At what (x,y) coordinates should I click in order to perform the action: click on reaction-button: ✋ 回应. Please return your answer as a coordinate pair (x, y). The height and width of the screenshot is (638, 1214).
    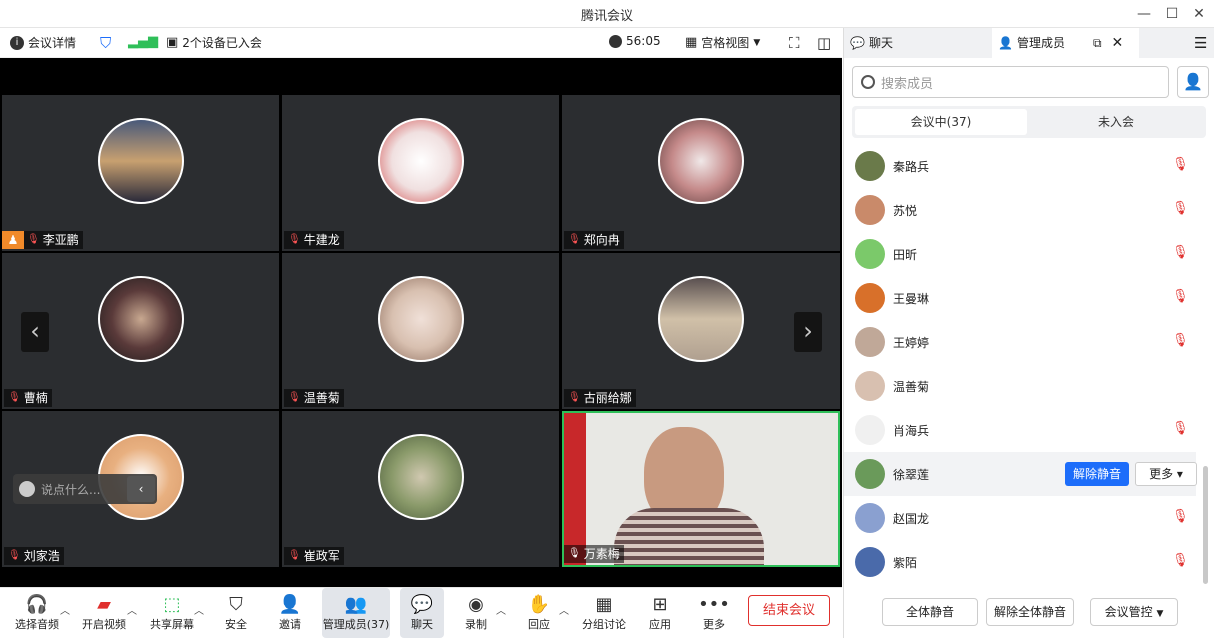
    Looking at the image, I should click on (539, 613).